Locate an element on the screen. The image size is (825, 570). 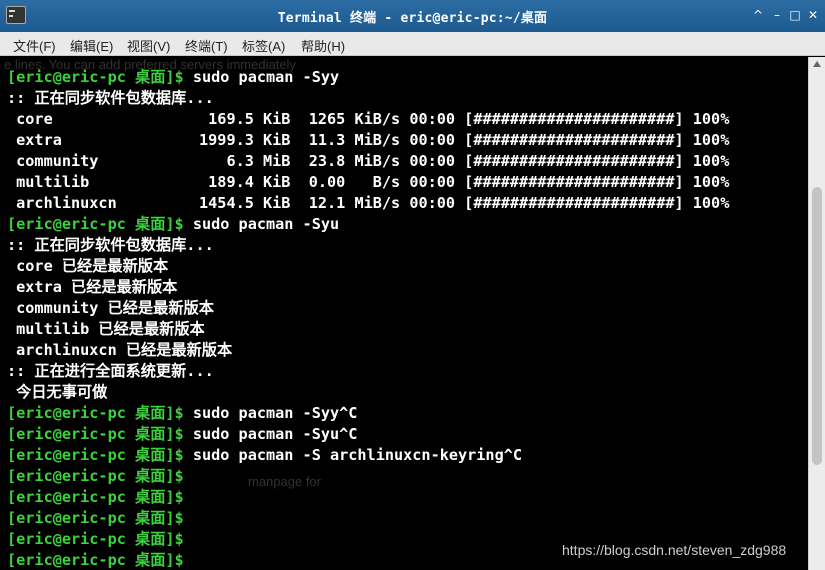
command-text: sudo pacman -Syy is located at coordinates (261, 77).